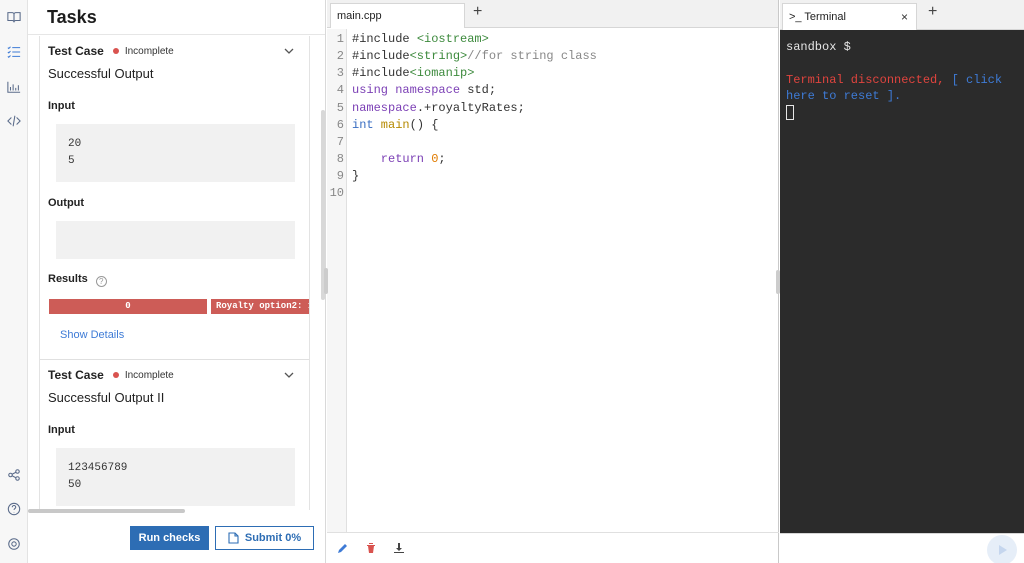  I want to click on tasks-header: Tasks, so click(176, 17).